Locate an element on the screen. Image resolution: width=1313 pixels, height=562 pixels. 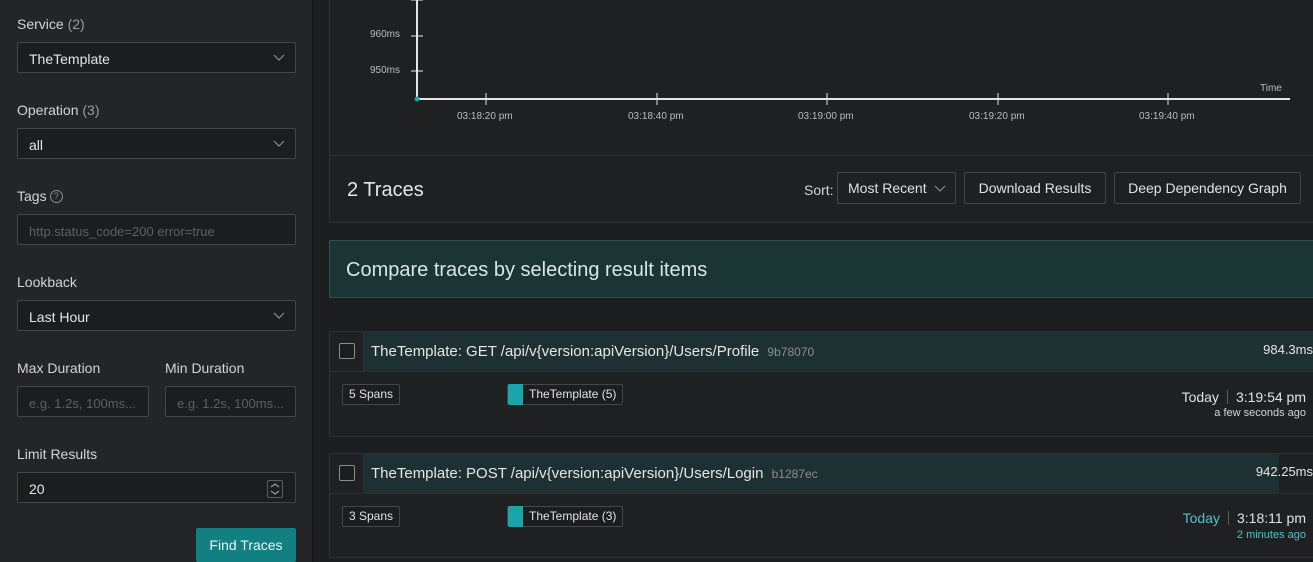
trace-relative-time: 2 minutes ago is located at coordinates (1271, 535).